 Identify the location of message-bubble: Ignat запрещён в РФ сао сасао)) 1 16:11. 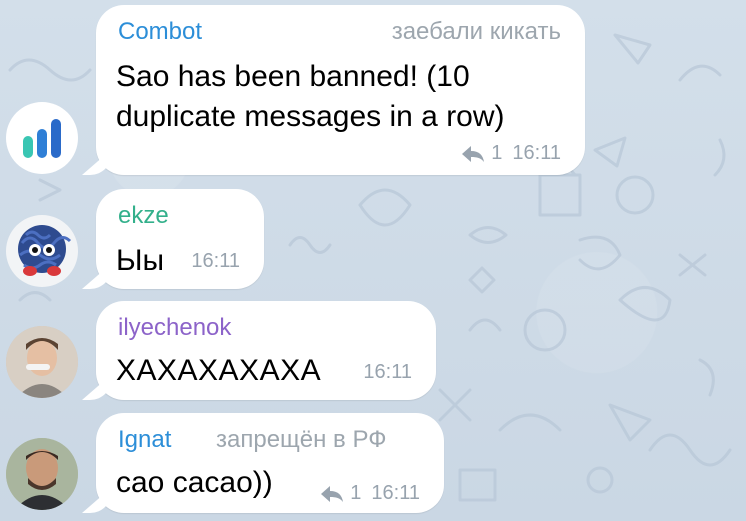
(270, 463).